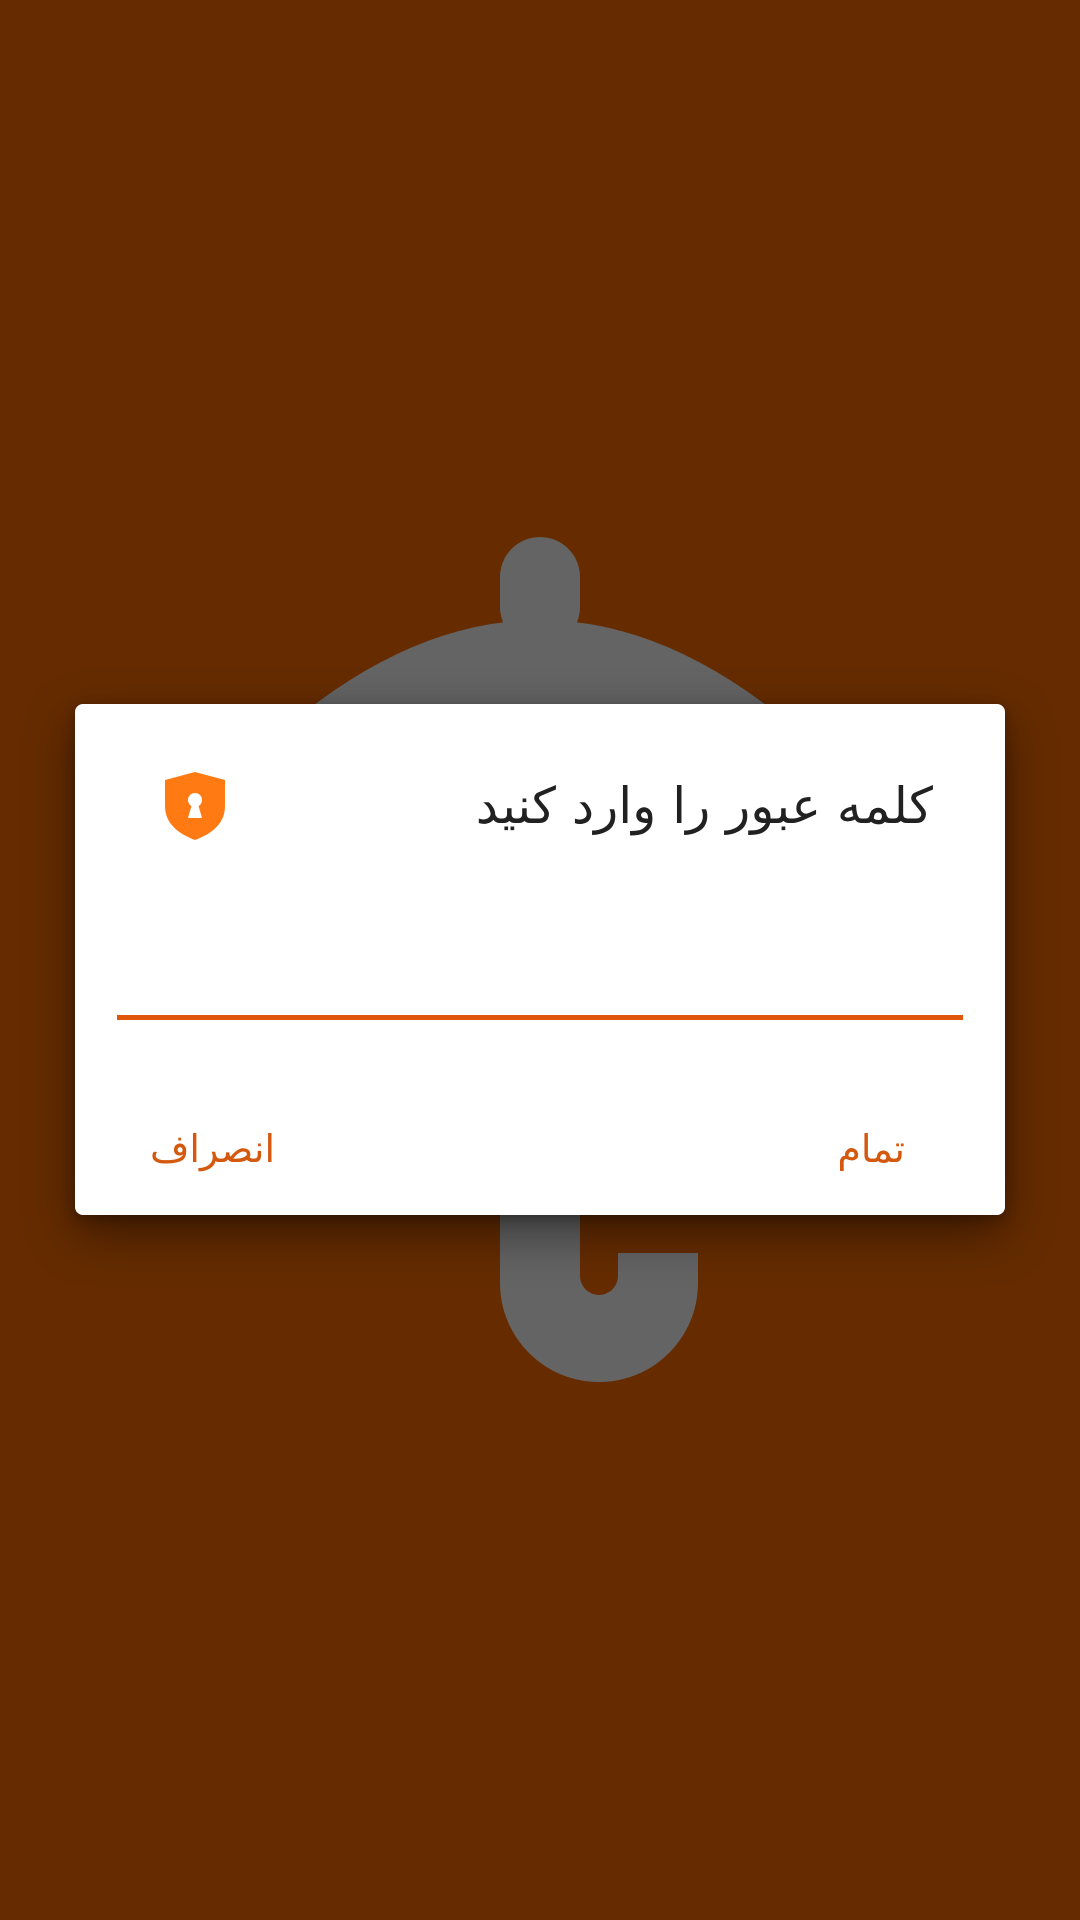  Describe the element at coordinates (871, 1149) in the screenshot. I see `done-button: تمام` at that location.